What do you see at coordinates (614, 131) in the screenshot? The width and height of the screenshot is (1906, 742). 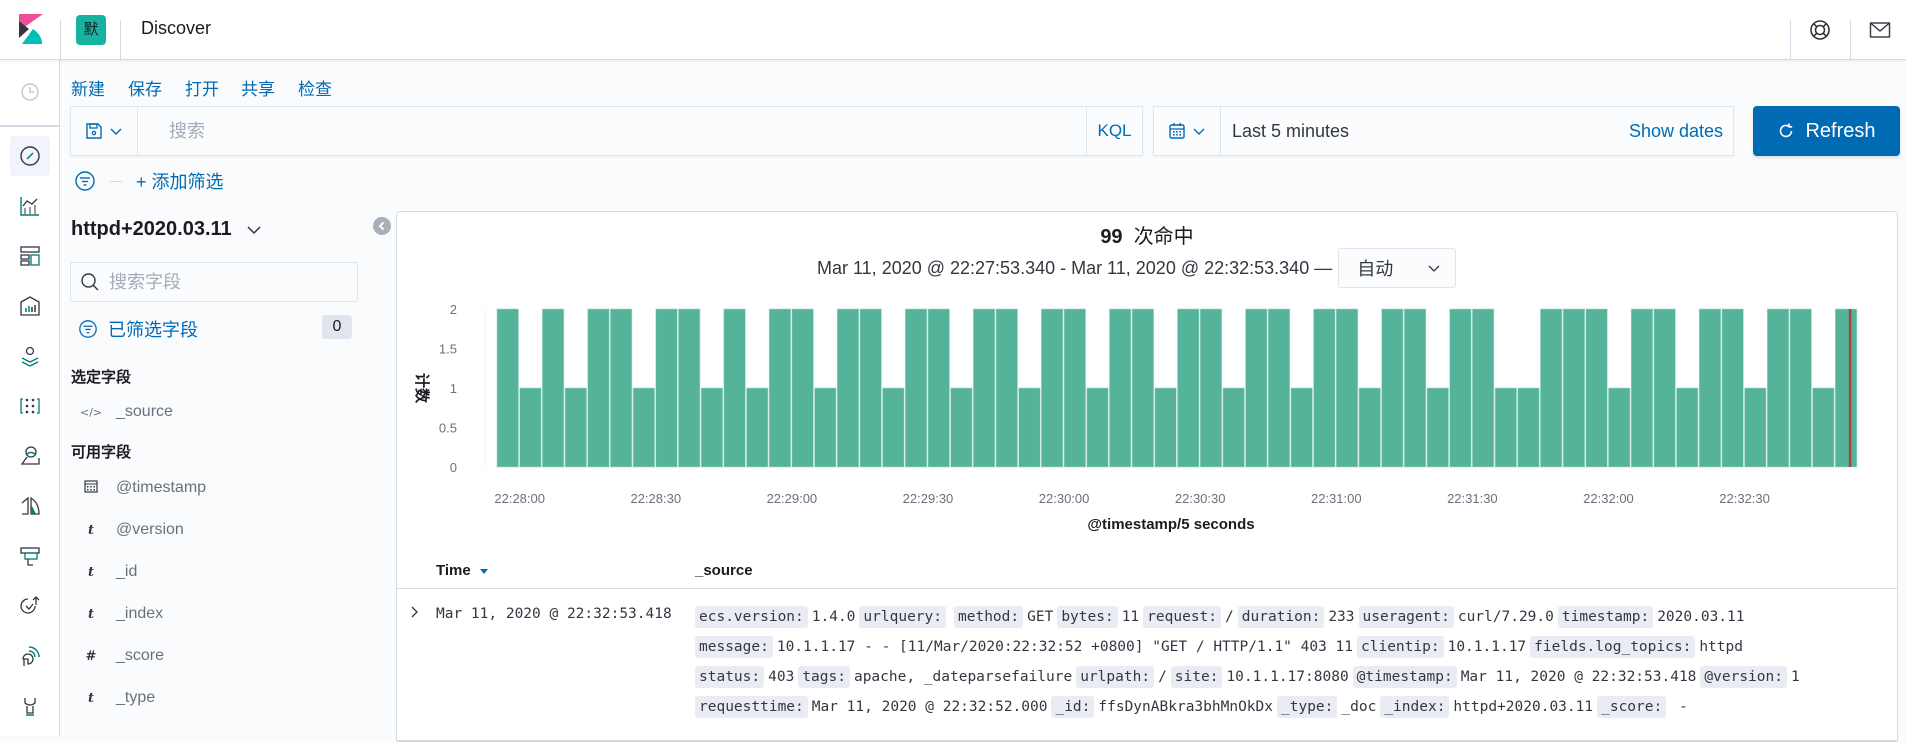 I see `search-input` at bounding box center [614, 131].